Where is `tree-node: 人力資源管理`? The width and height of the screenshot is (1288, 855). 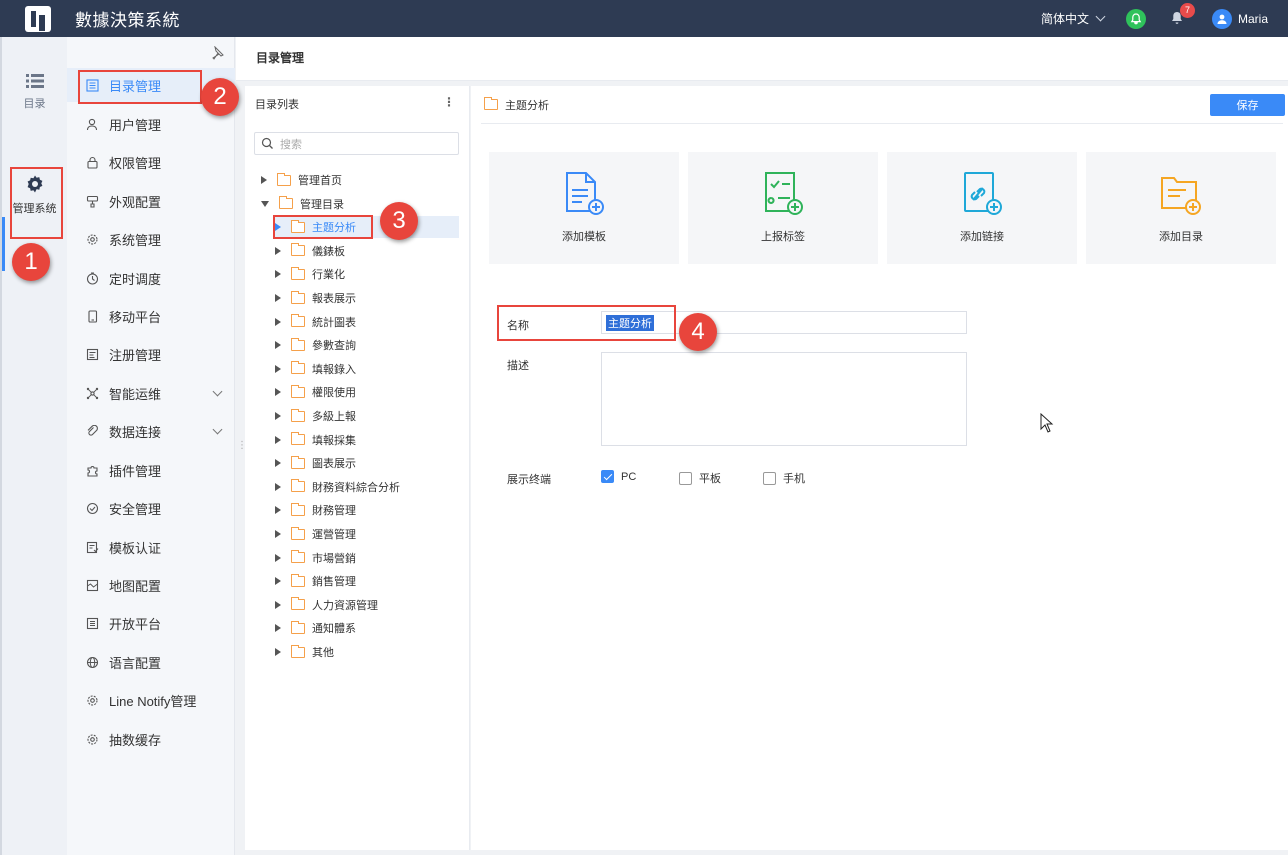
tree-node: 人力資源管理 is located at coordinates (367, 605).